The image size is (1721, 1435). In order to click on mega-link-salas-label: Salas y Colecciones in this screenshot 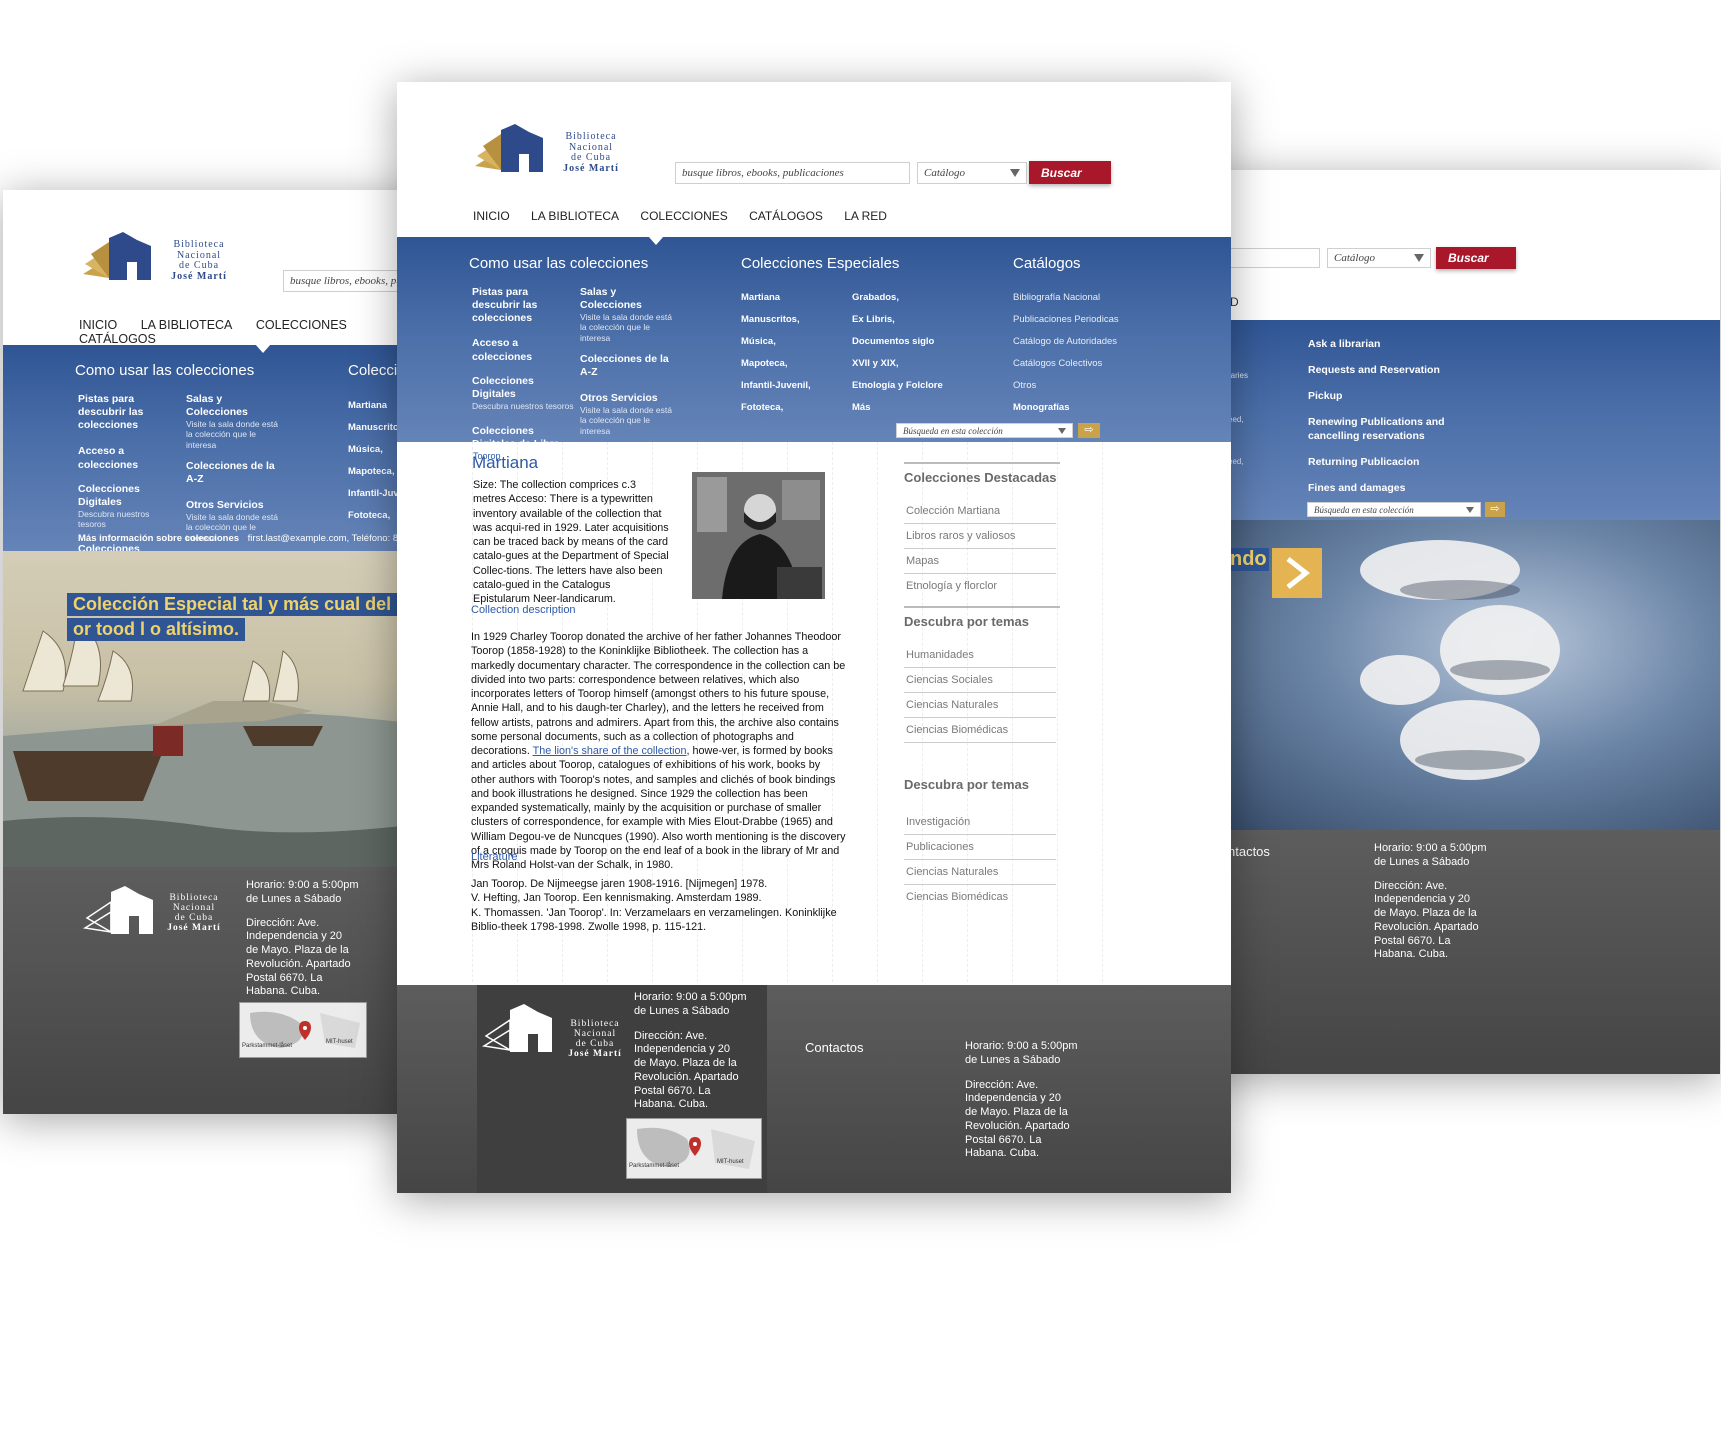, I will do `click(611, 299)`.